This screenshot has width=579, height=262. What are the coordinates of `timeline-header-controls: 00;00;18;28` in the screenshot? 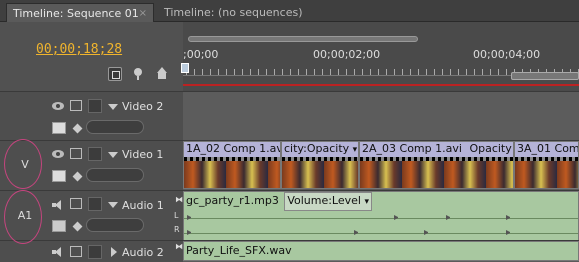 It's located at (91, 56).